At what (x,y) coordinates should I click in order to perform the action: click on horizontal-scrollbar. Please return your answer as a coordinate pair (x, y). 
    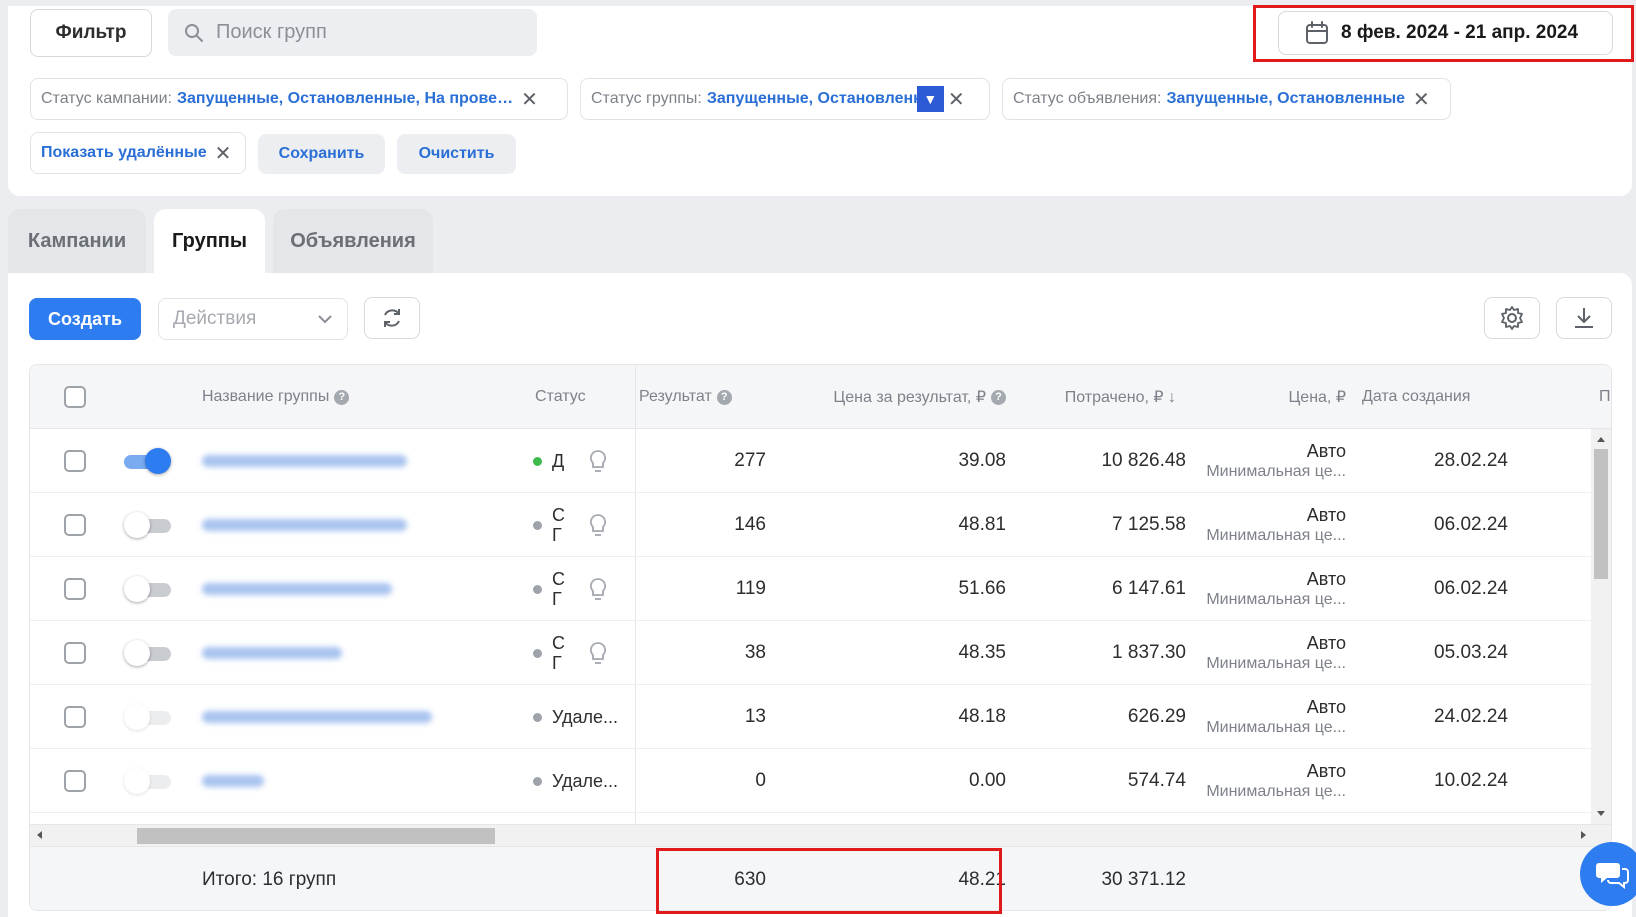
    Looking at the image, I should click on (820, 835).